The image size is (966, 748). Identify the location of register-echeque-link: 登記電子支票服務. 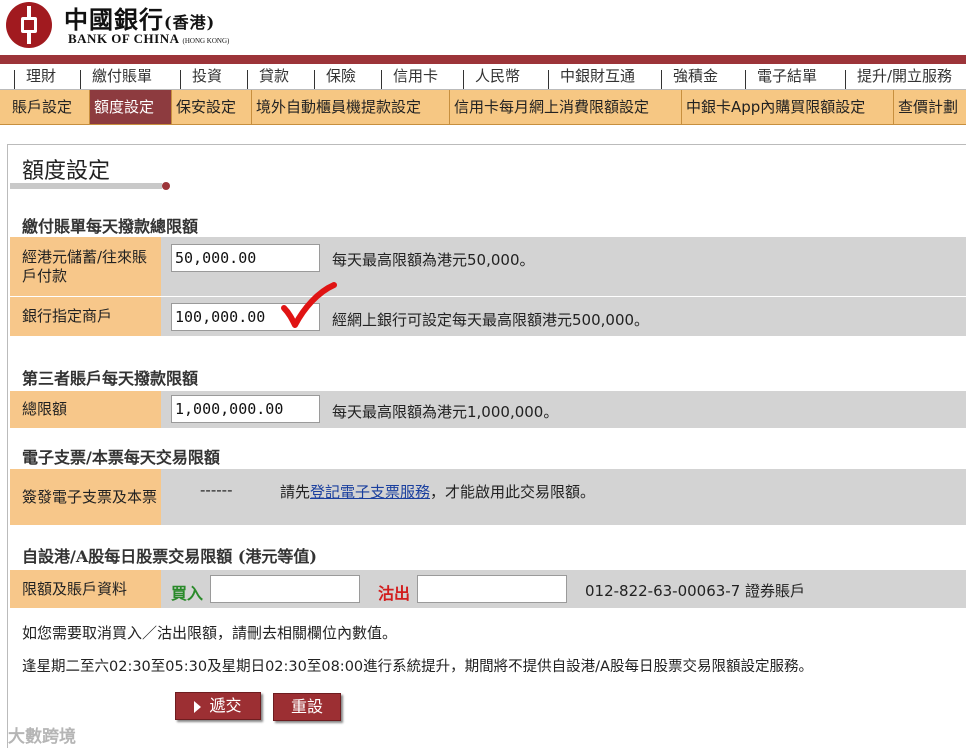
(370, 492).